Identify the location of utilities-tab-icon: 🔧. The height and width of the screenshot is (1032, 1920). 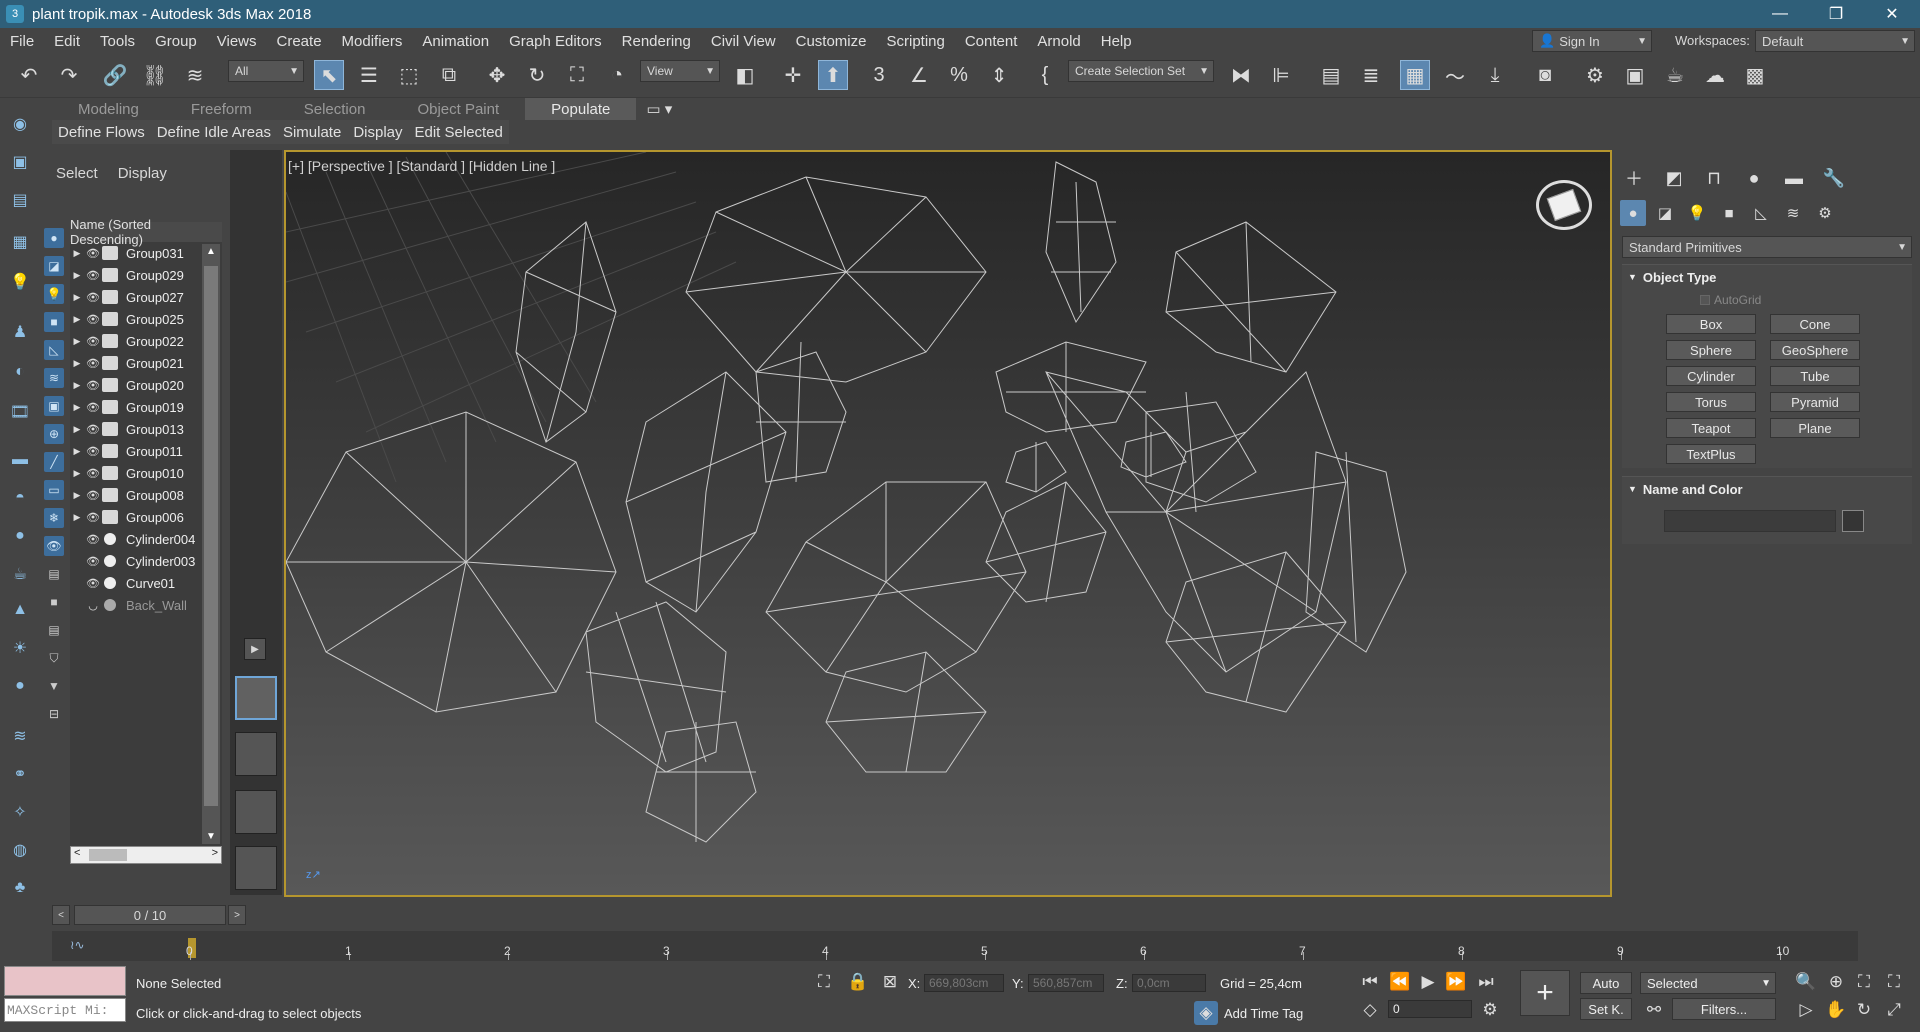
(1834, 178).